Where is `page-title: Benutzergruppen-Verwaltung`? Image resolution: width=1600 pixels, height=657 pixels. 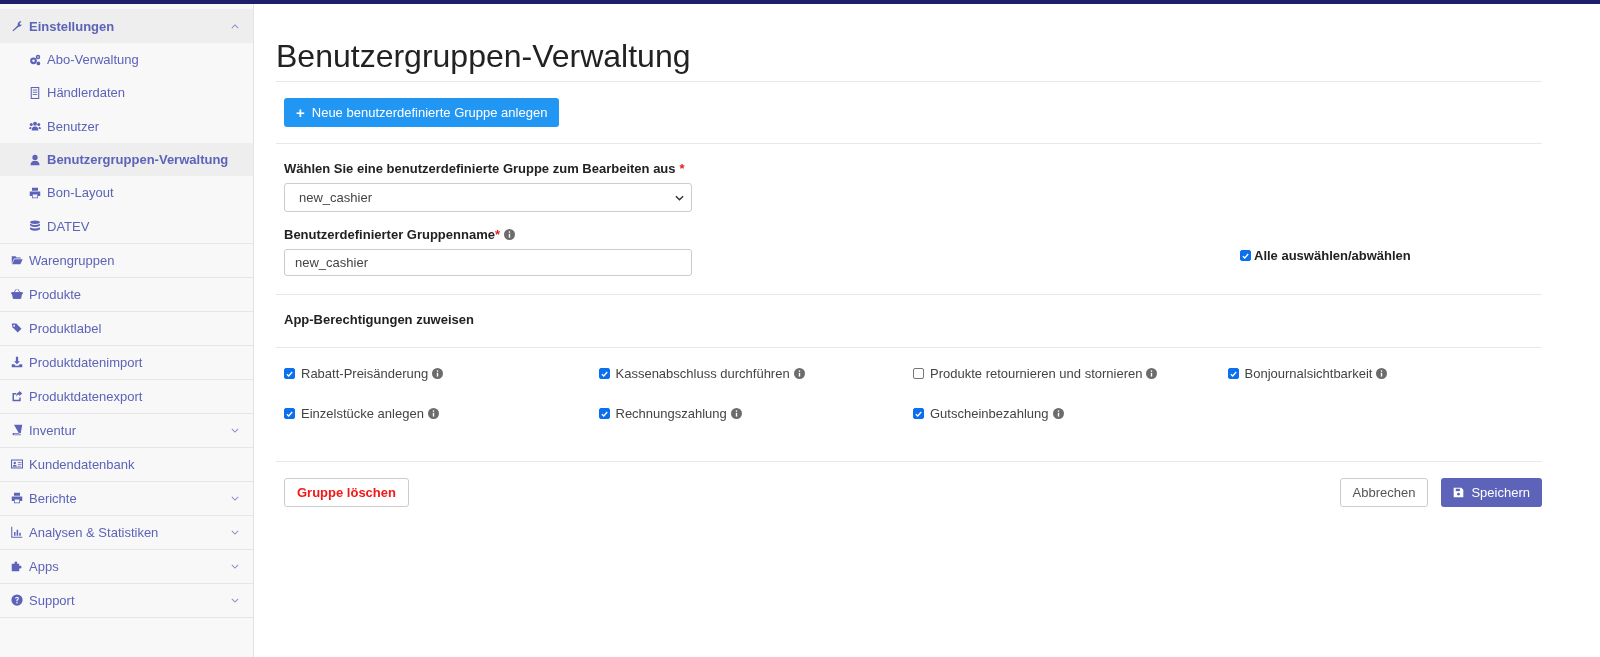 page-title: Benutzergruppen-Verwaltung is located at coordinates (909, 43).